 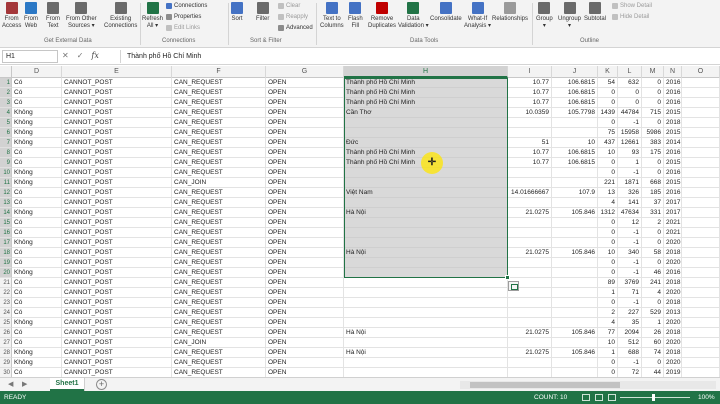 What do you see at coordinates (608, 293) in the screenshot?
I see `cell-k: 1` at bounding box center [608, 293].